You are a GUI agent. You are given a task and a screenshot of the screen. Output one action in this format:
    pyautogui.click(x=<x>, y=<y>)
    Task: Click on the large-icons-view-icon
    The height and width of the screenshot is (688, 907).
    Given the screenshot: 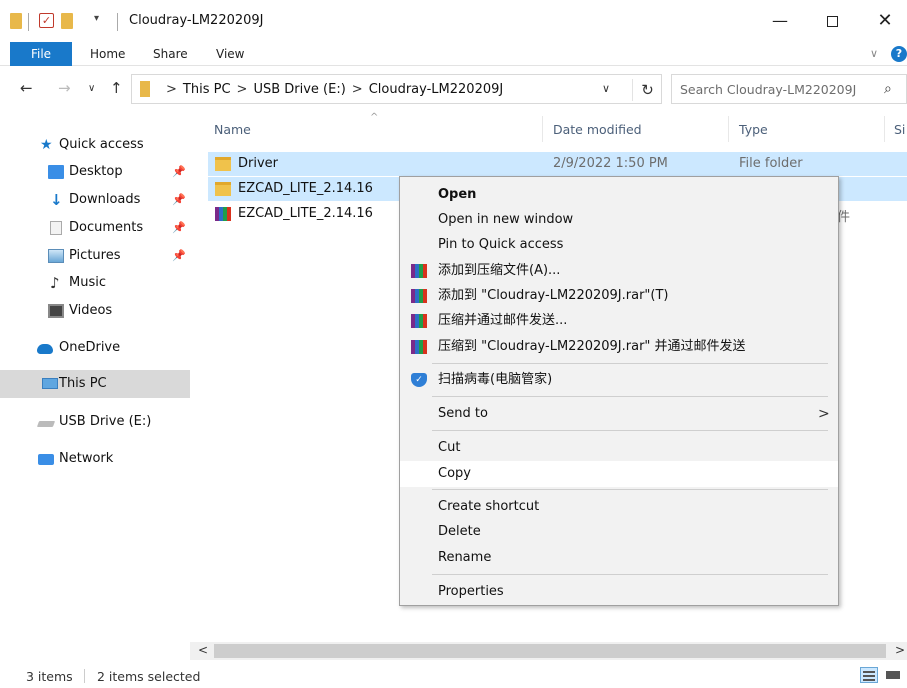 What is the action you would take?
    pyautogui.click(x=893, y=675)
    